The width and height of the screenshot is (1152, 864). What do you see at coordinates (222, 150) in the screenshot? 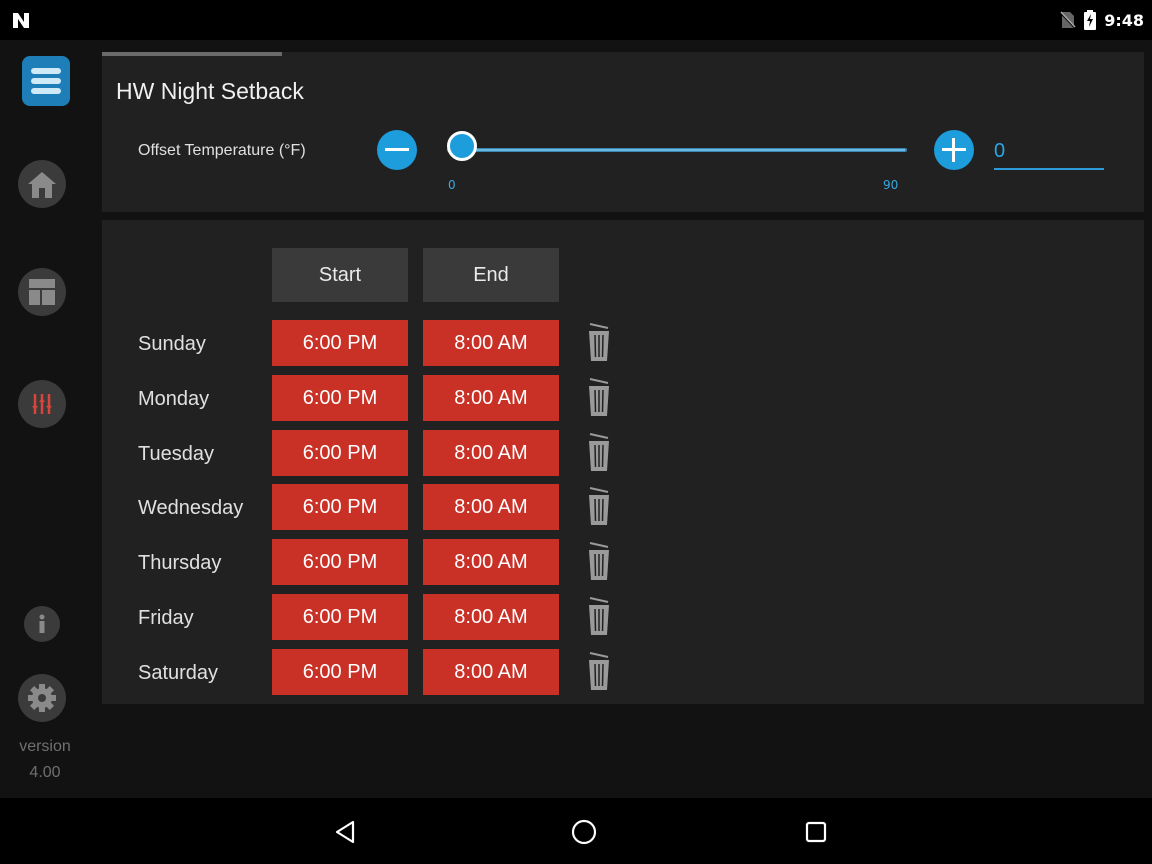
I see `offset-temperature-label: Offset Temperature (°F)` at bounding box center [222, 150].